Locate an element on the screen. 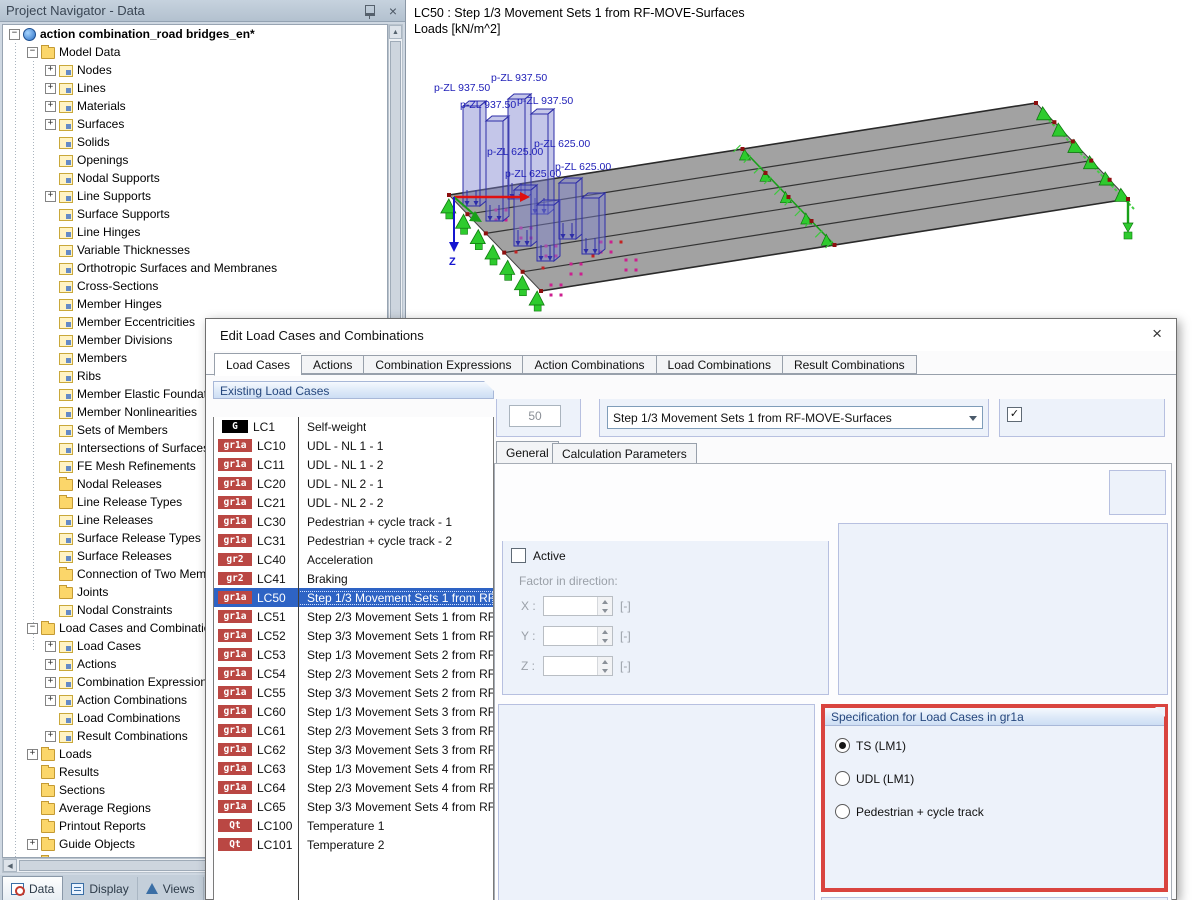  dialog-tab-load-cases: Load Cases is located at coordinates (258, 364).